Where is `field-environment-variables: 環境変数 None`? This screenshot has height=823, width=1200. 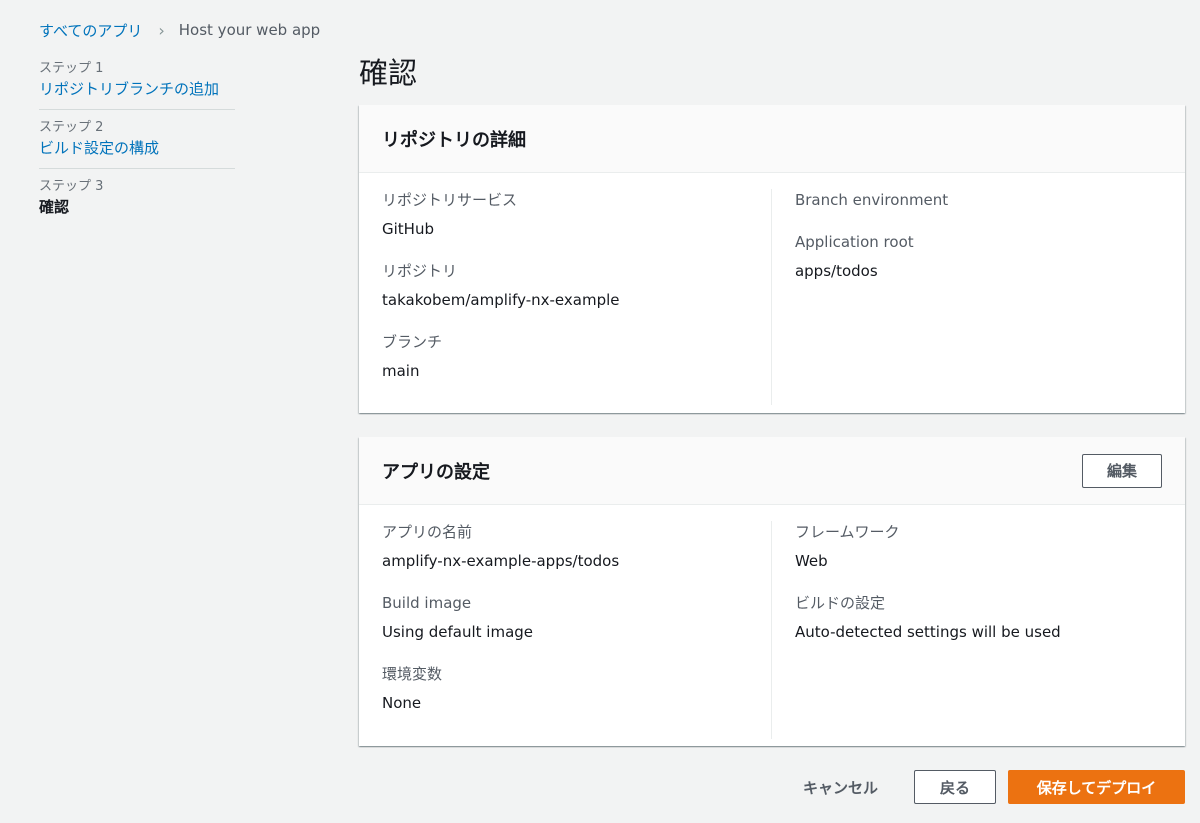
field-environment-variables: 環境変数 None is located at coordinates (576, 688).